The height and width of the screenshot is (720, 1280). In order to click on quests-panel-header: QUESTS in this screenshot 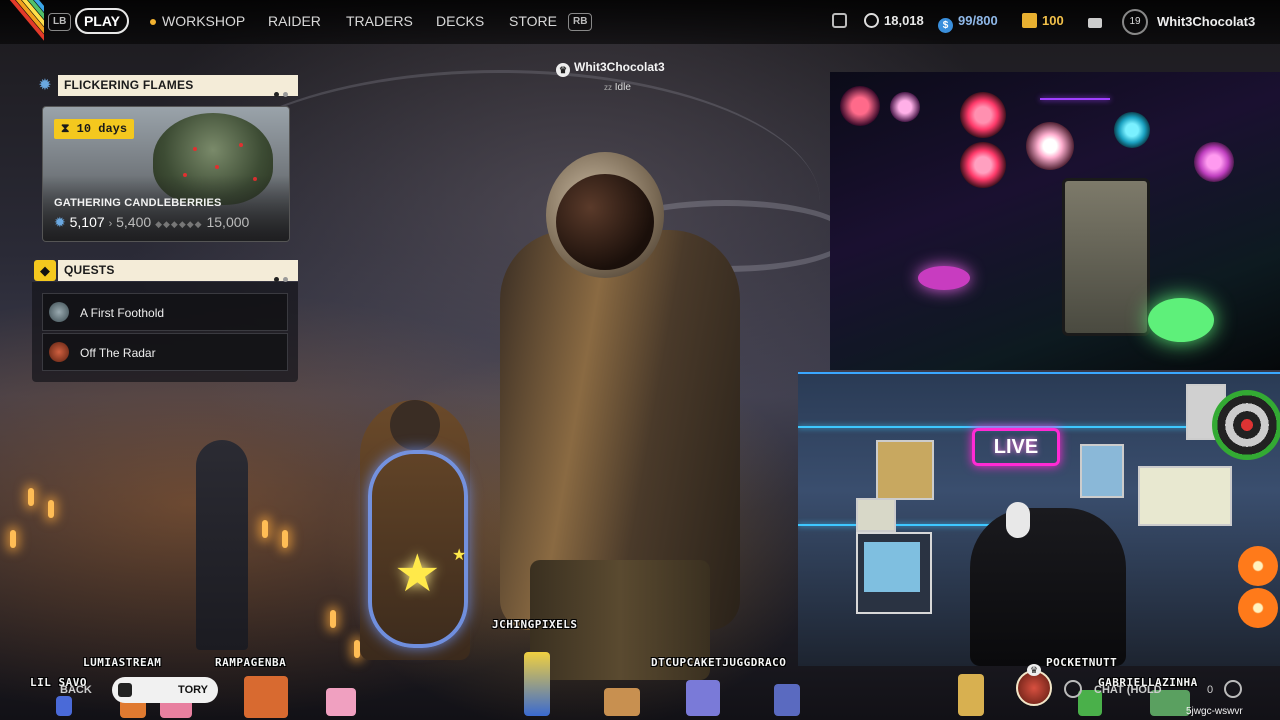, I will do `click(178, 271)`.